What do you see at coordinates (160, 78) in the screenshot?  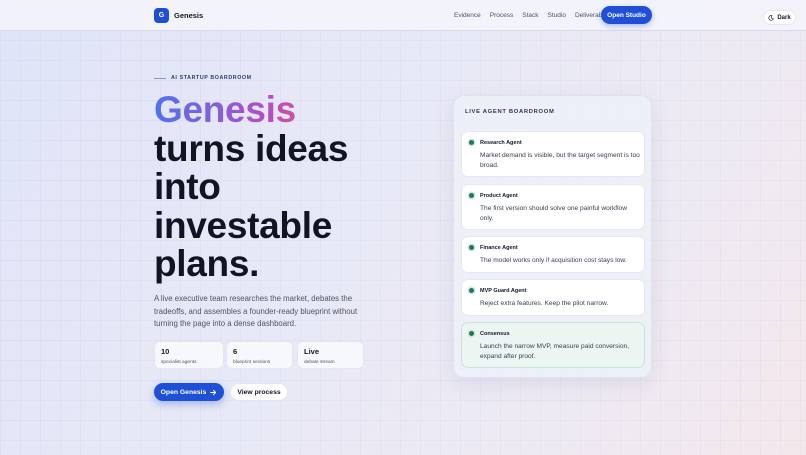 I see `eyebrow-divider` at bounding box center [160, 78].